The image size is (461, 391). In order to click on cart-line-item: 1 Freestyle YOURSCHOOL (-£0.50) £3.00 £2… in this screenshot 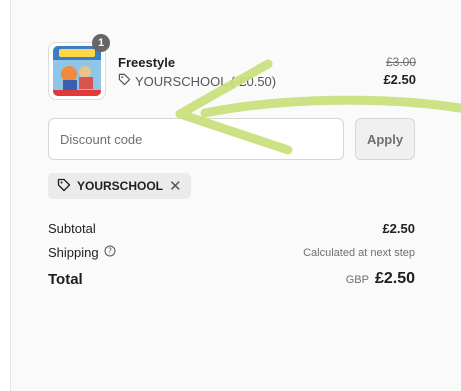, I will do `click(232, 67)`.